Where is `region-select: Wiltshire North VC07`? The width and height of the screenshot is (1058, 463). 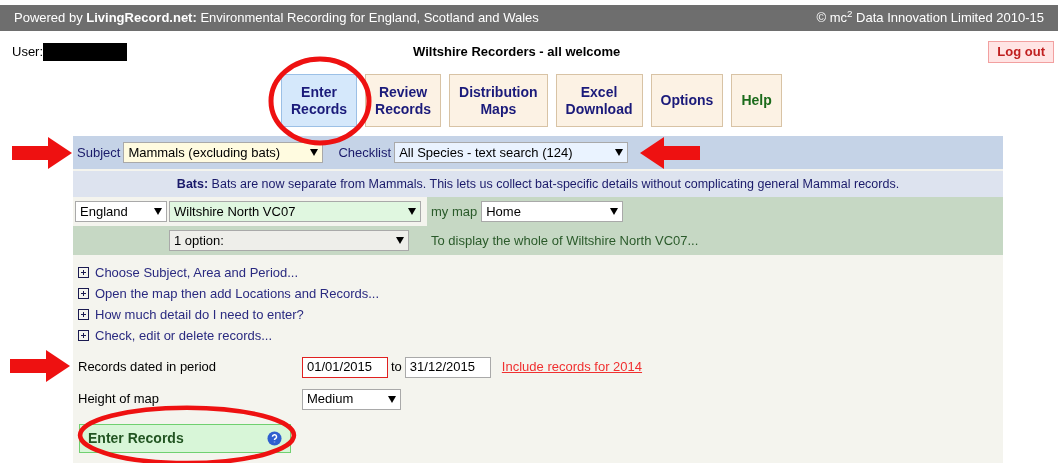 region-select: Wiltshire North VC07 is located at coordinates (295, 211).